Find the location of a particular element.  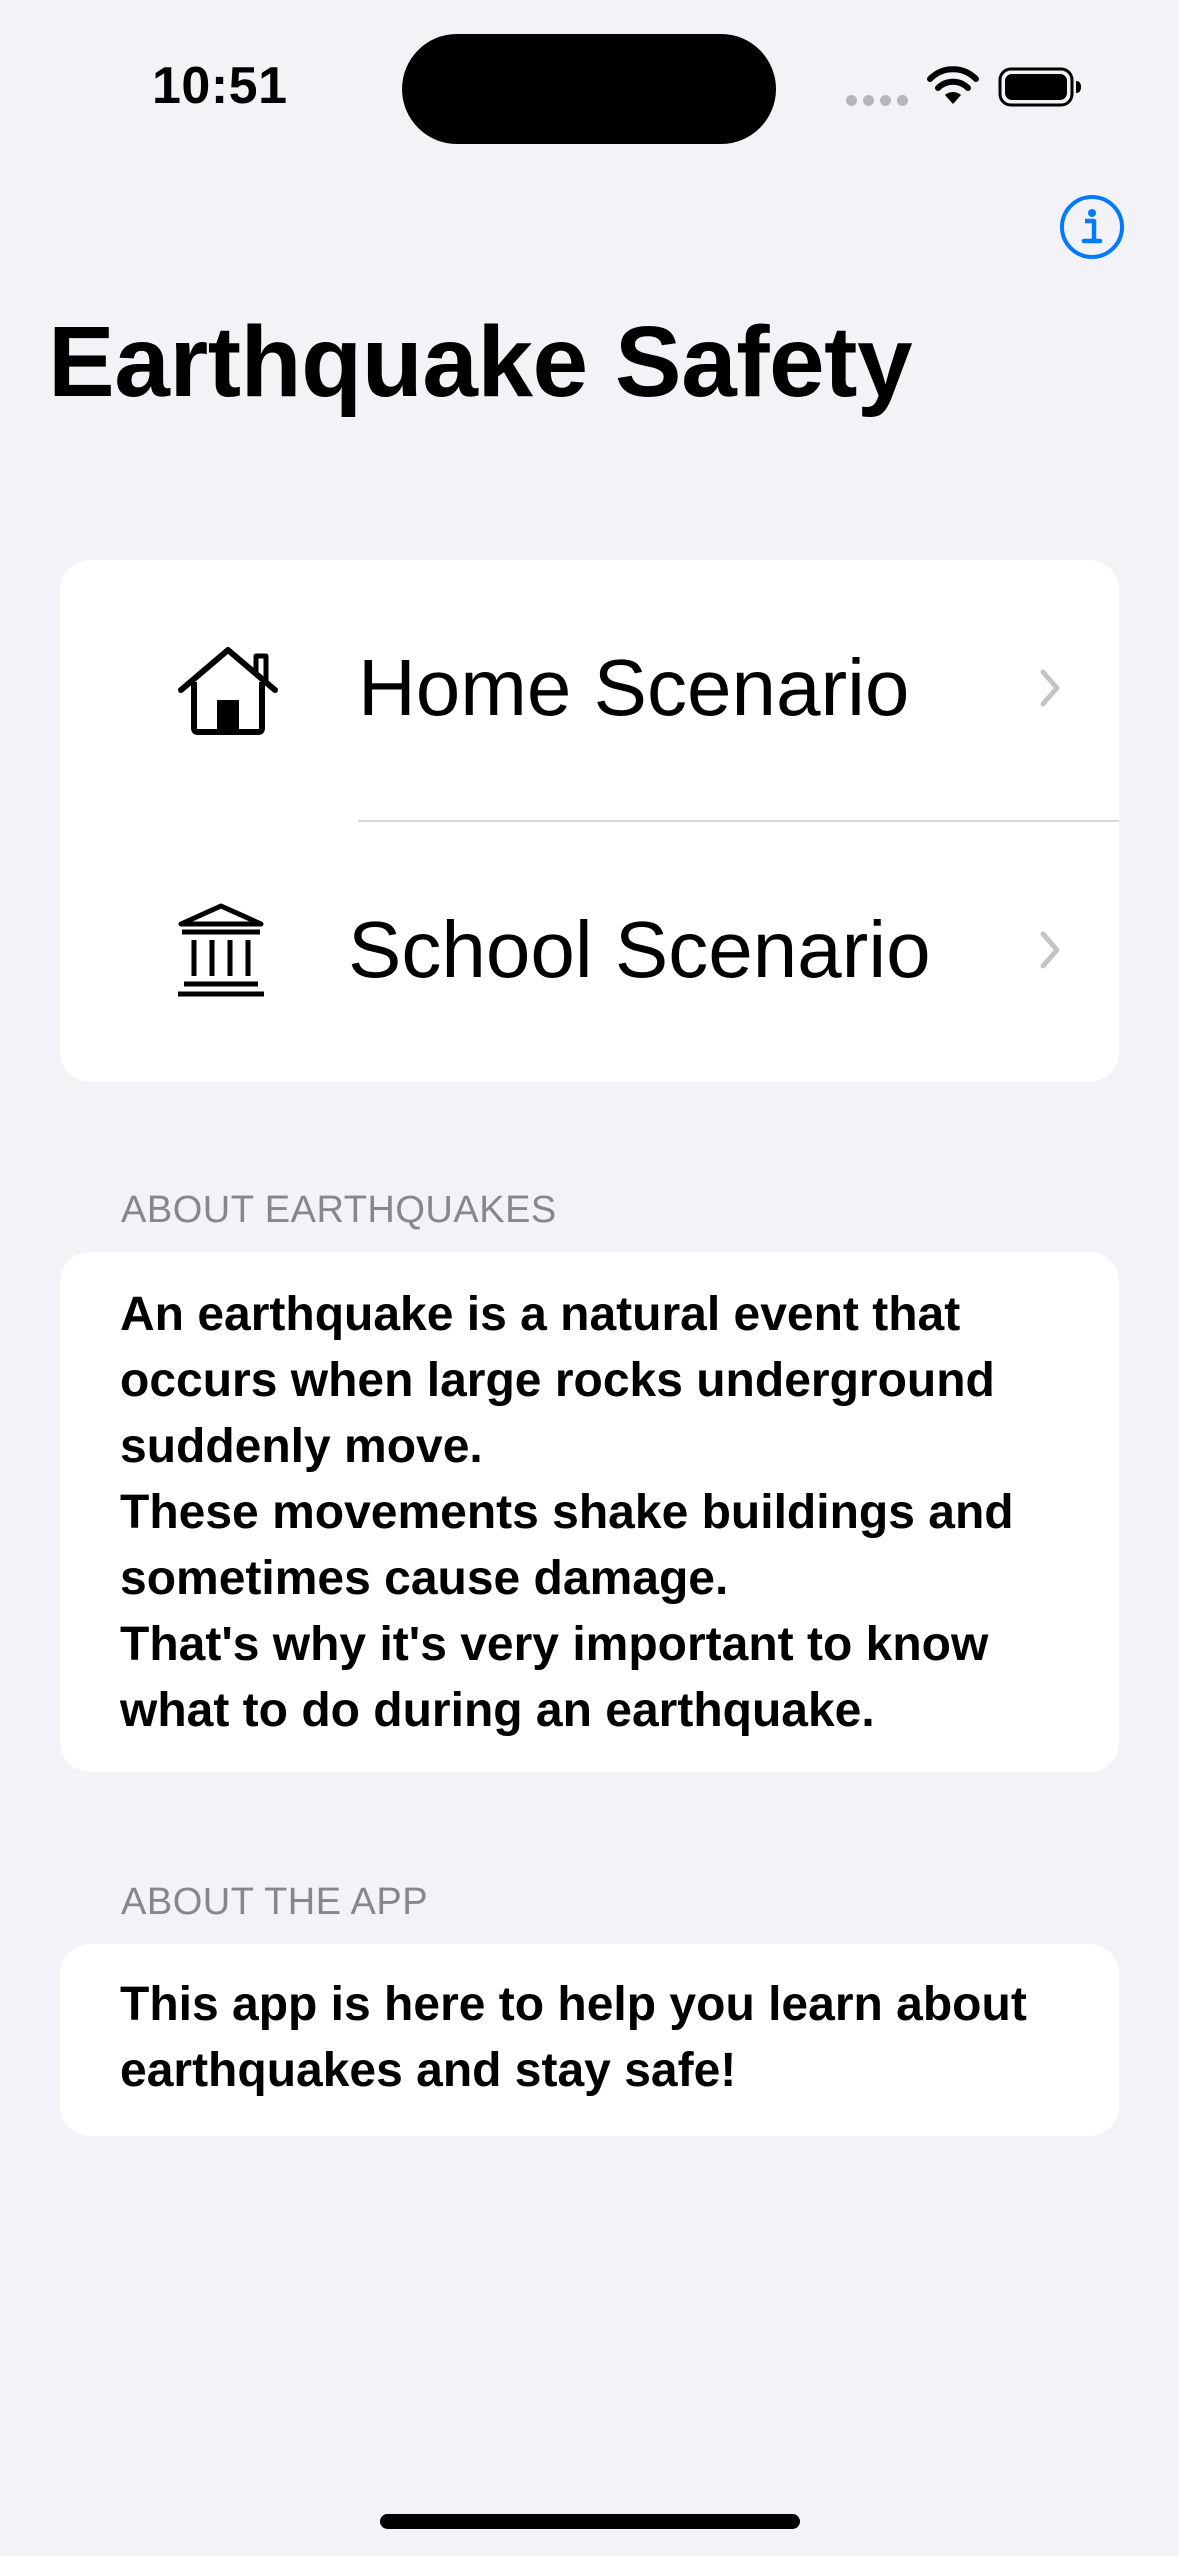

page-title: Earthquake Safety is located at coordinates (480, 362).